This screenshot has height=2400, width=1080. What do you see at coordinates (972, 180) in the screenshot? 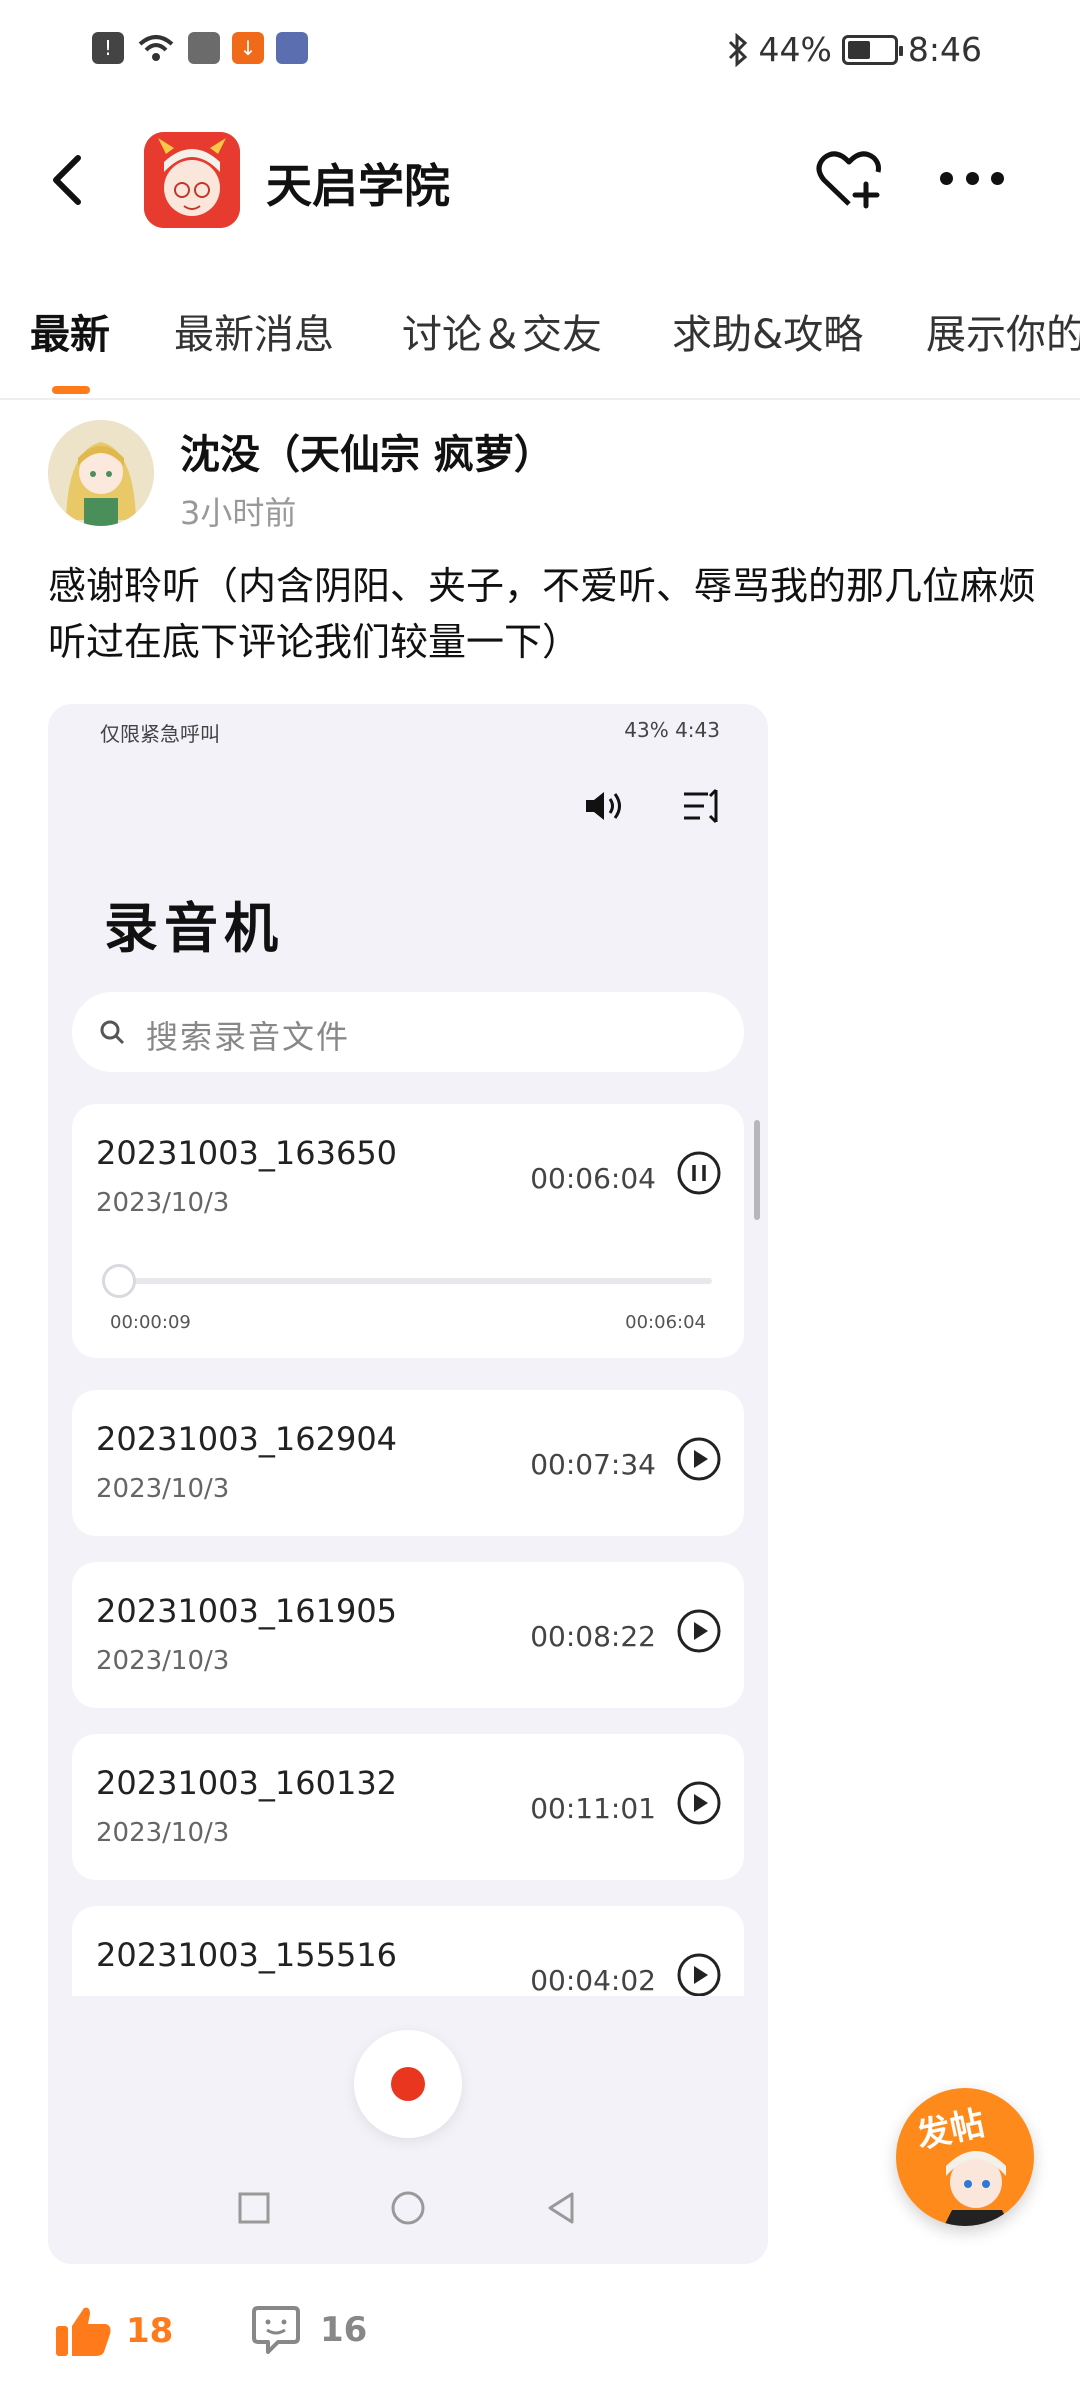
I see `more-icon` at bounding box center [972, 180].